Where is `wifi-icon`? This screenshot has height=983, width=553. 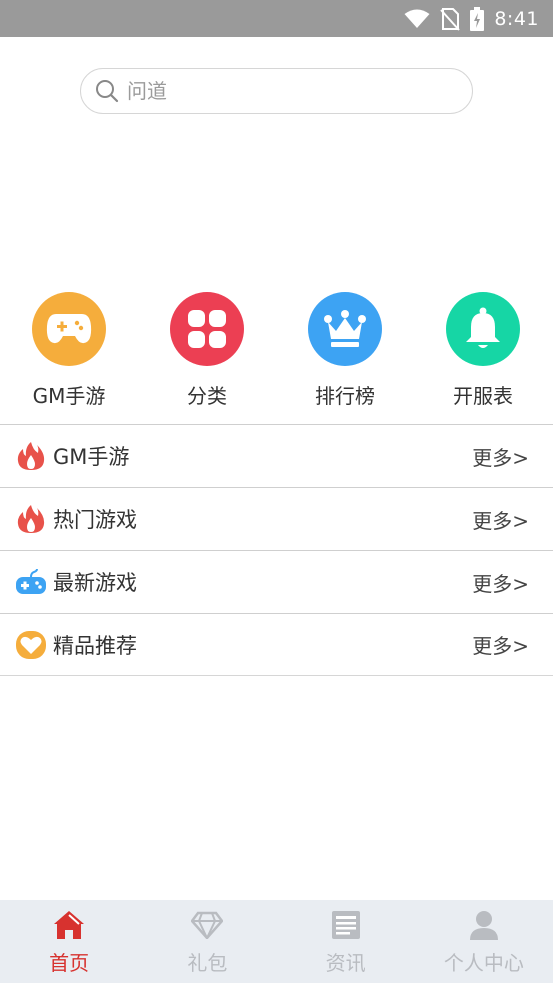
wifi-icon is located at coordinates (417, 18).